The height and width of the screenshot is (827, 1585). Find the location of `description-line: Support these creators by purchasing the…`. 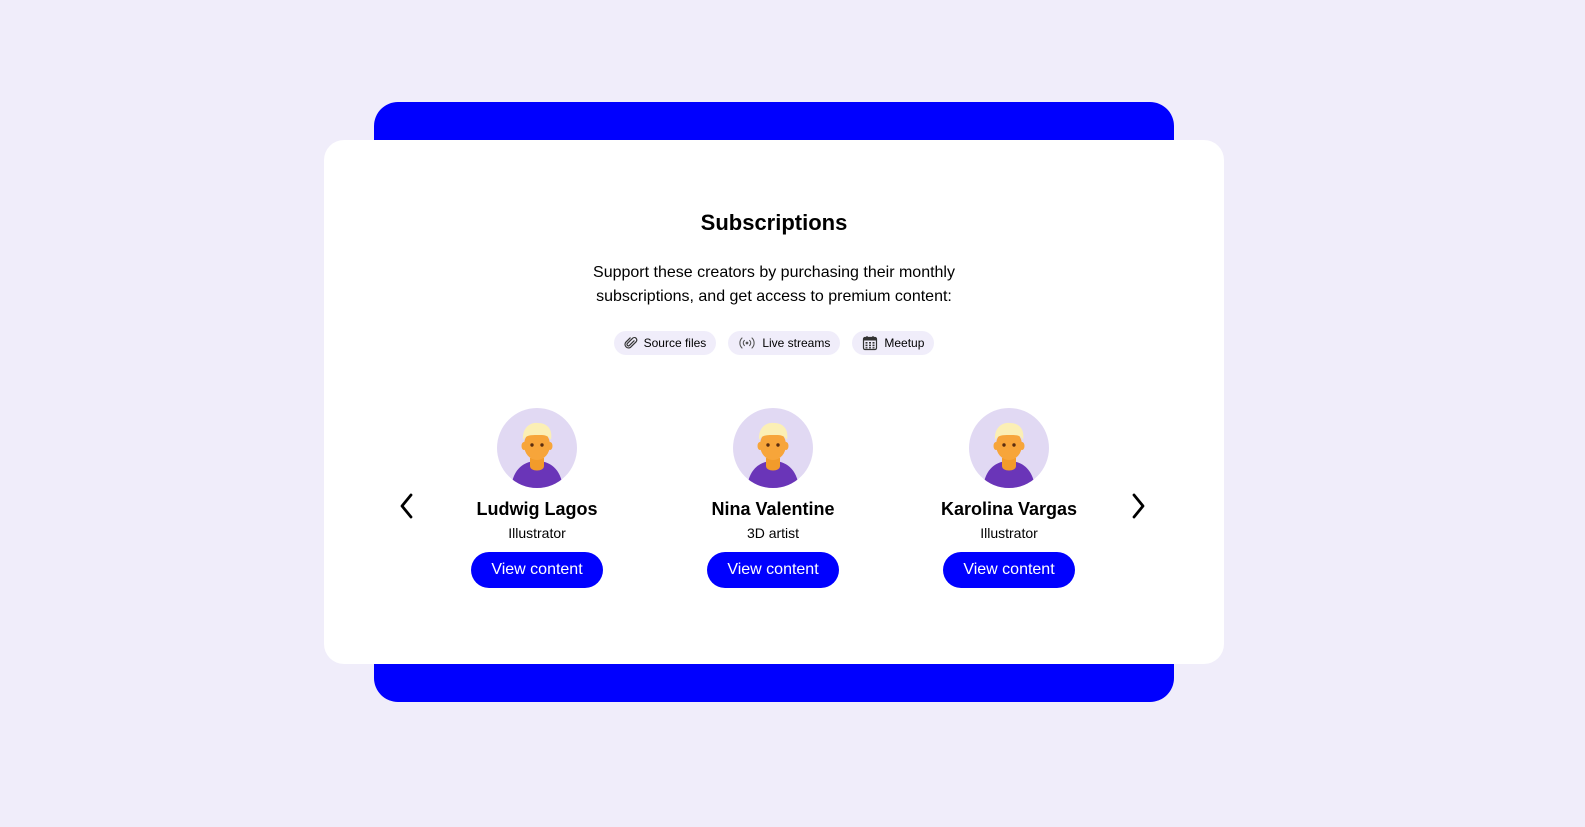

description-line: Support these creators by purchasing the… is located at coordinates (774, 272).